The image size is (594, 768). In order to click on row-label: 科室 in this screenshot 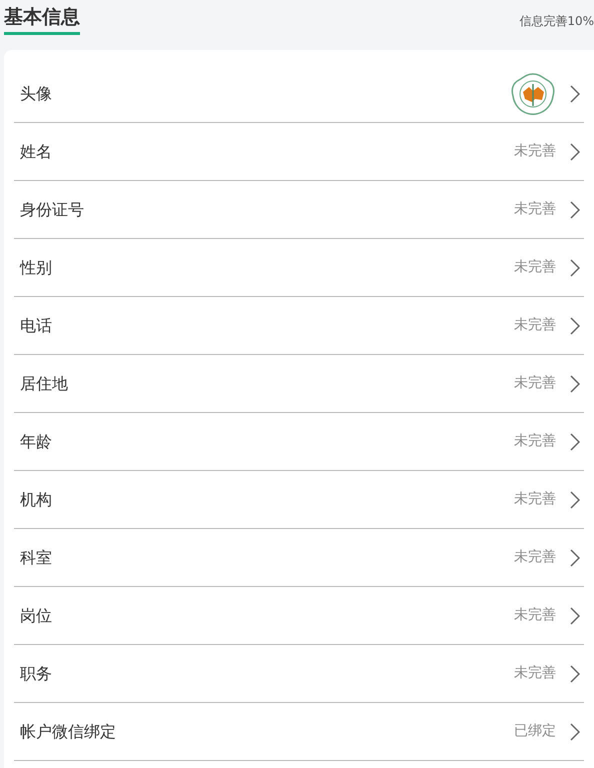, I will do `click(36, 557)`.